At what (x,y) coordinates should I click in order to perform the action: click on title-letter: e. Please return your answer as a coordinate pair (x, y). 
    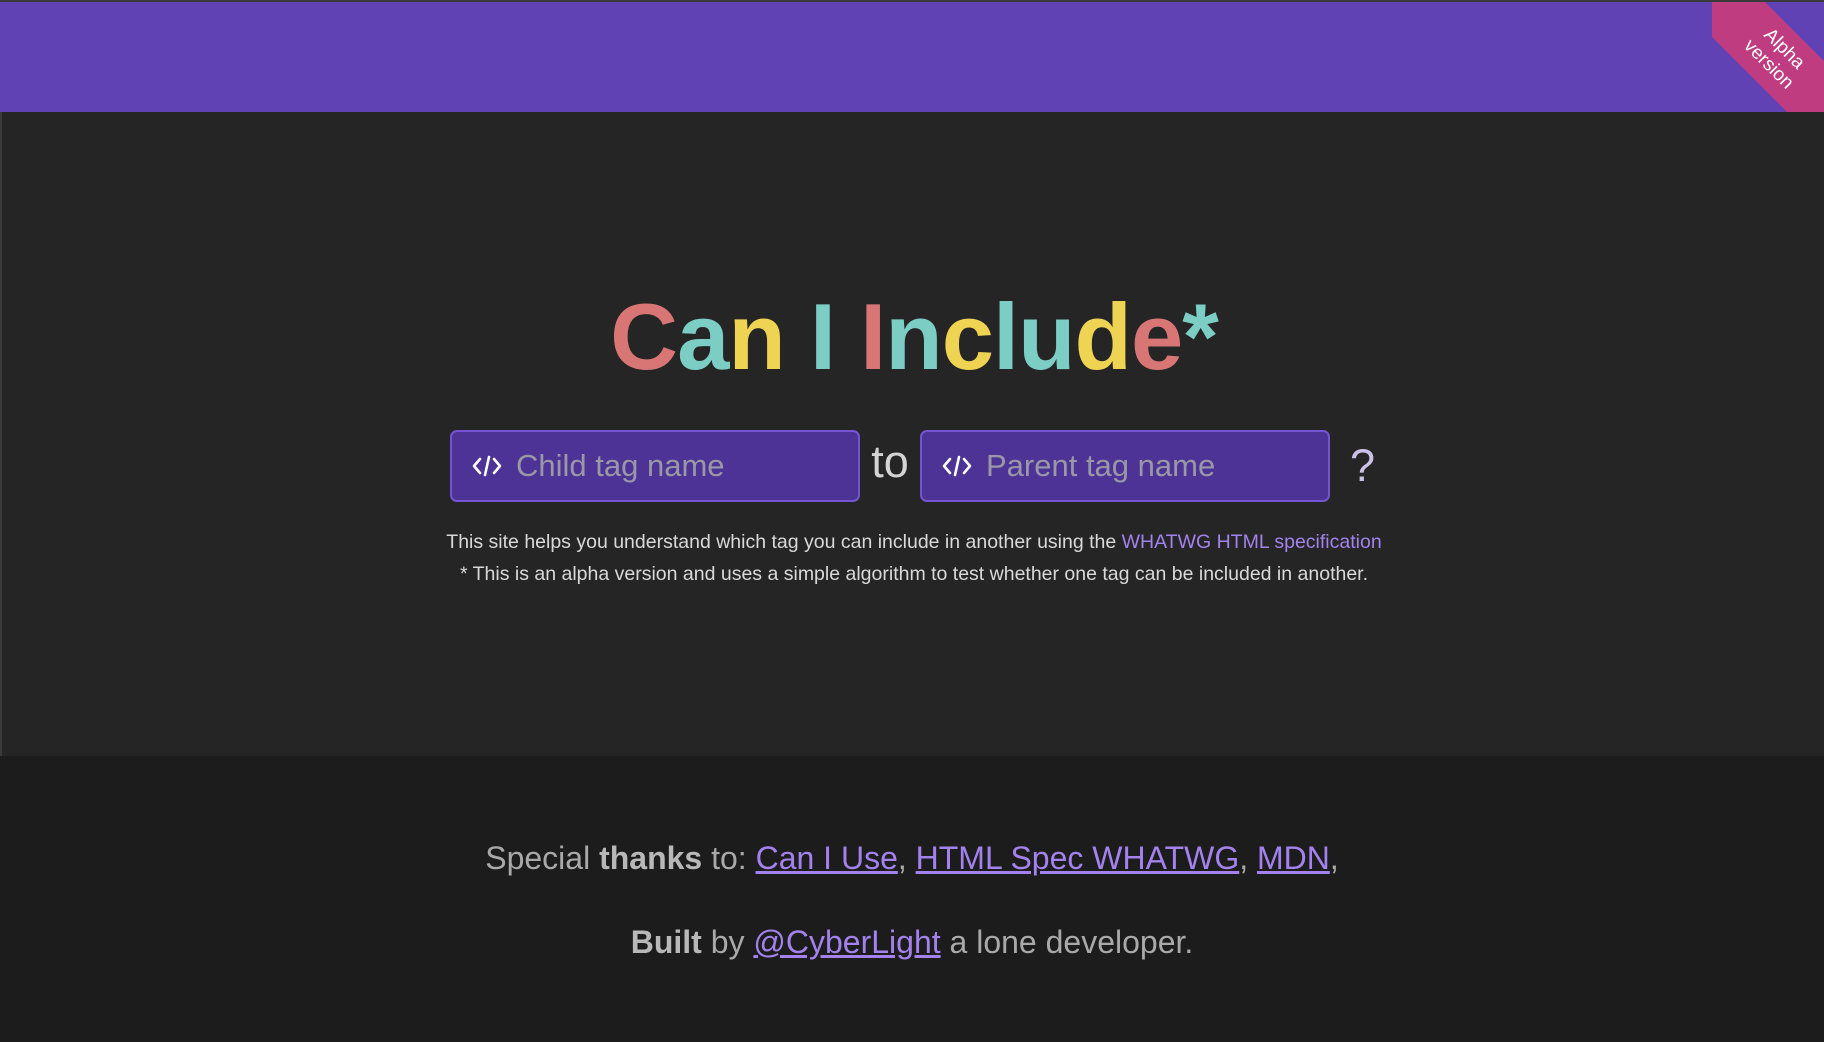
    Looking at the image, I should click on (1156, 336).